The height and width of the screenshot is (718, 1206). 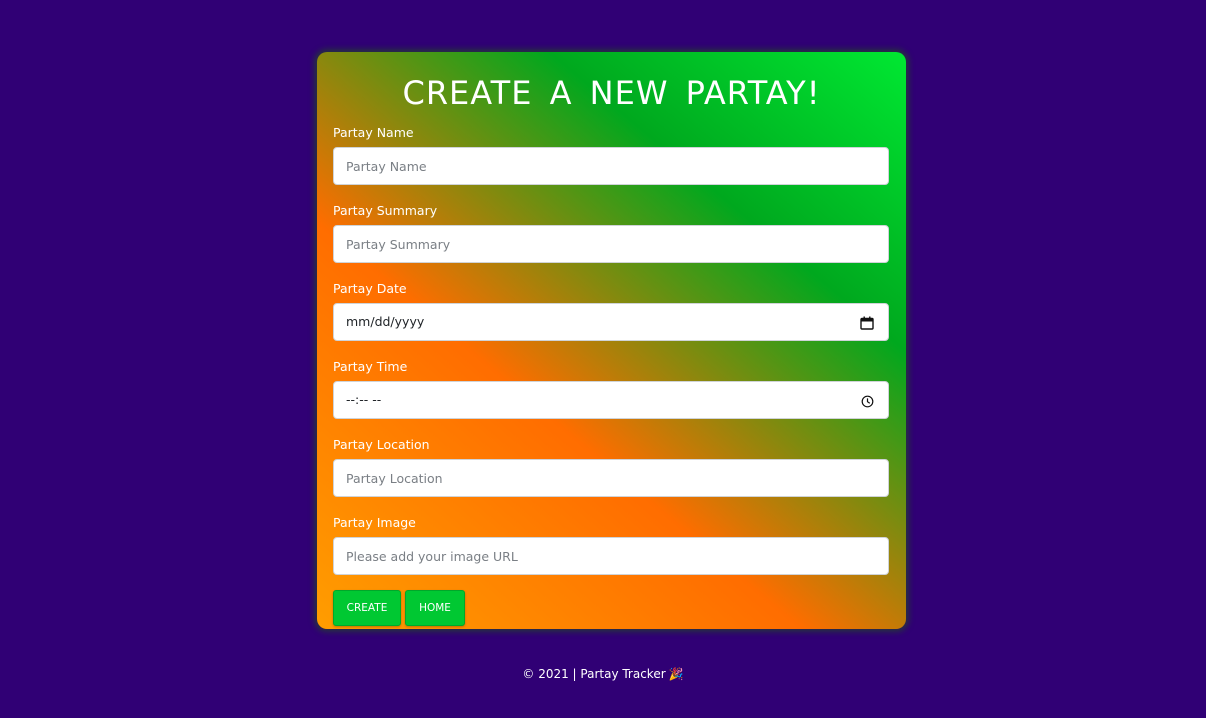 I want to click on create-button: CREATE, so click(x=367, y=608).